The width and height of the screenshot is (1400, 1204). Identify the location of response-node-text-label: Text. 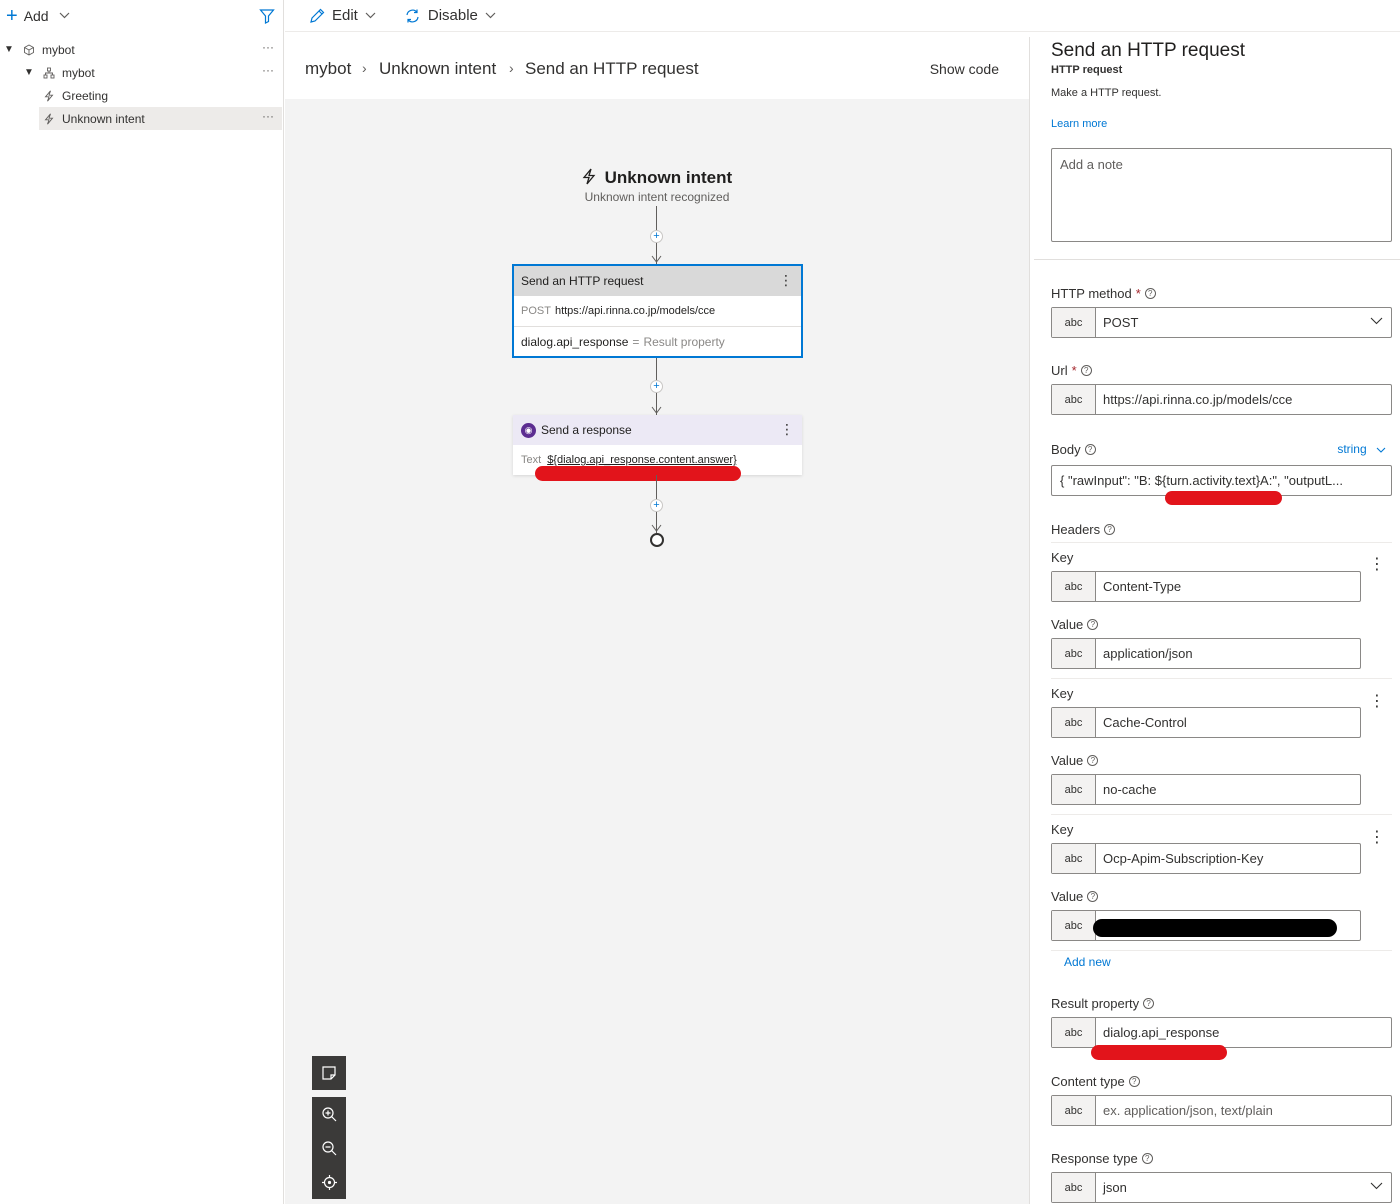
(531, 460).